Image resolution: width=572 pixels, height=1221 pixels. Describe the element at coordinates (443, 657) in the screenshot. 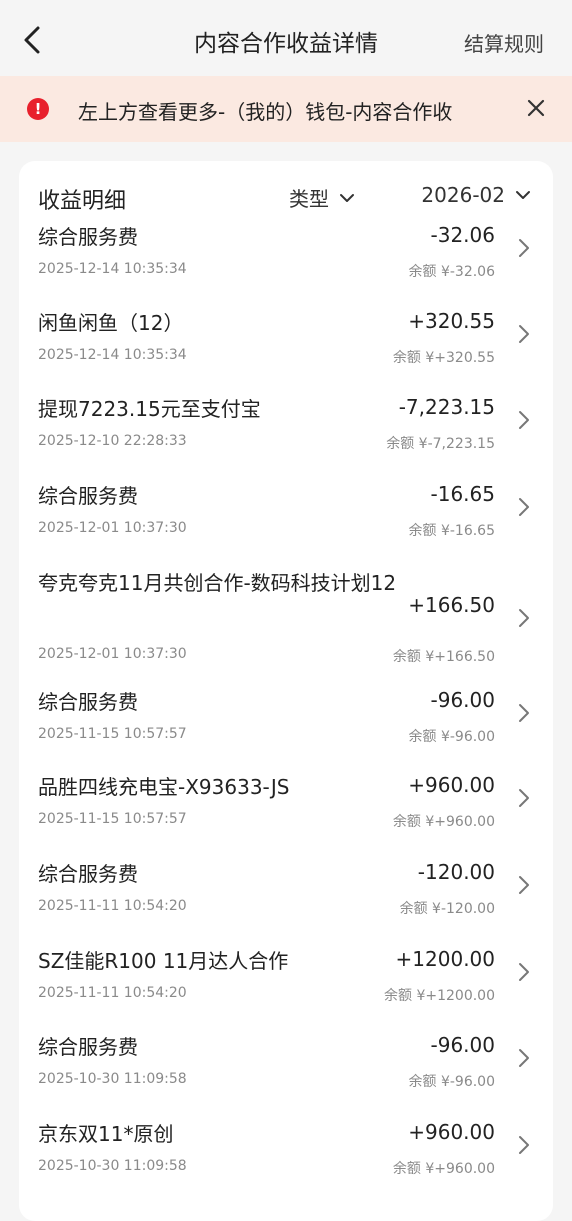

I see `item-balance: 余额 ¥+166.50` at that location.